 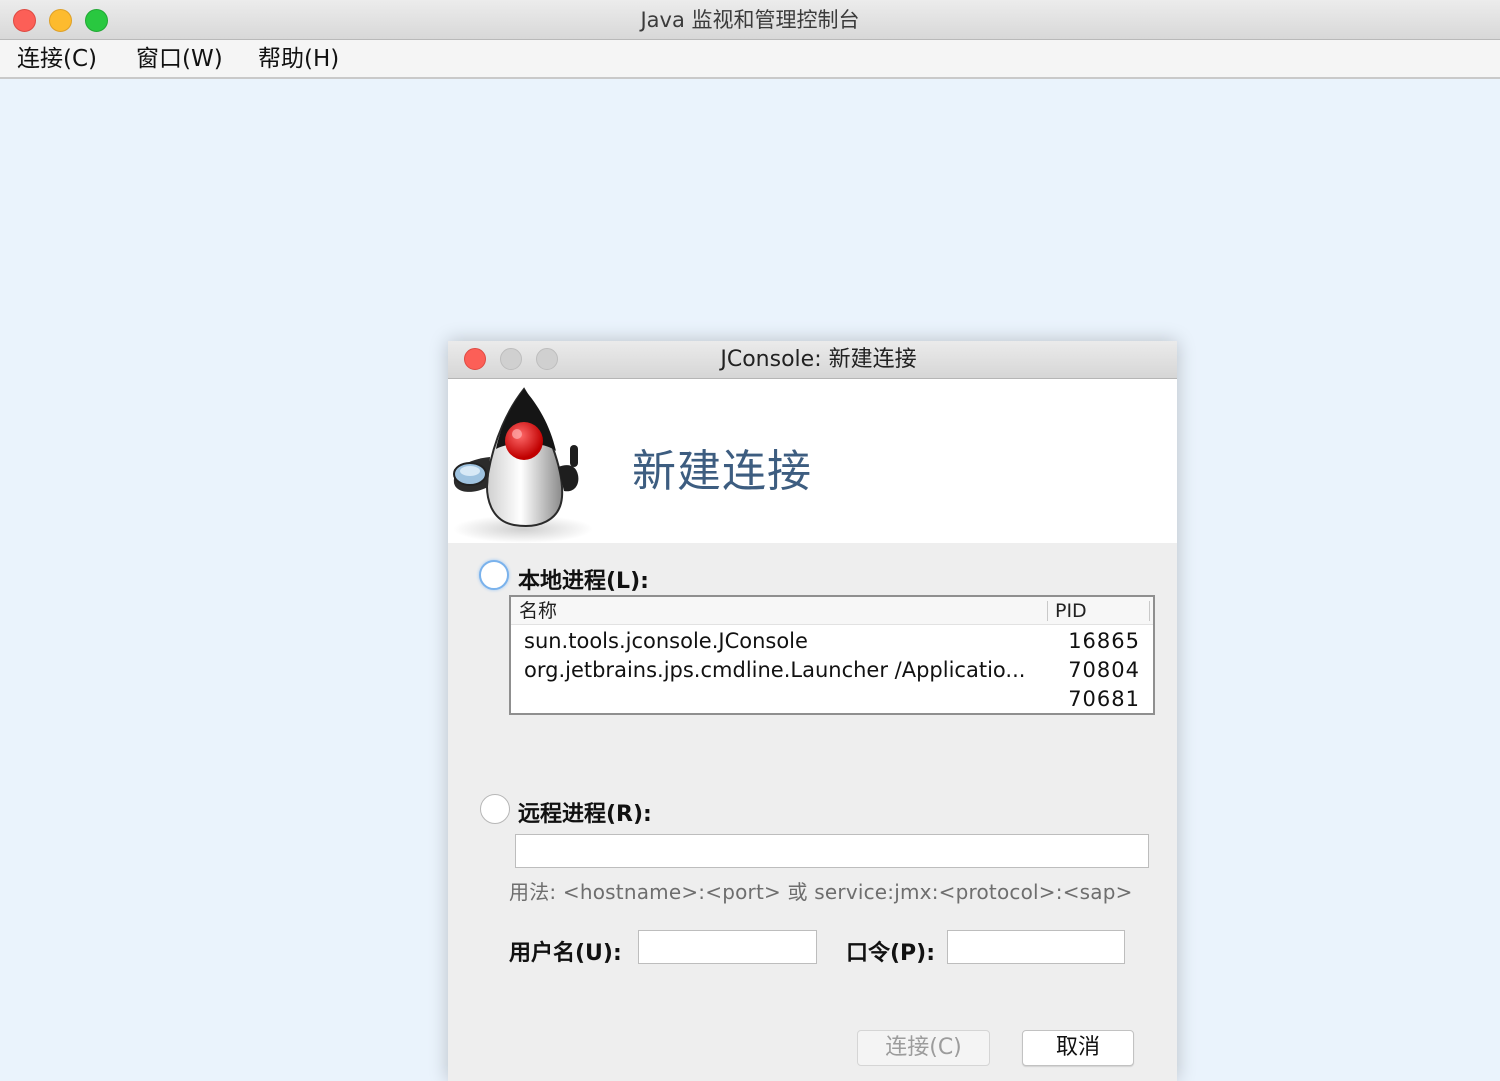 What do you see at coordinates (1104, 670) in the screenshot?
I see `process-pid: 70804` at bounding box center [1104, 670].